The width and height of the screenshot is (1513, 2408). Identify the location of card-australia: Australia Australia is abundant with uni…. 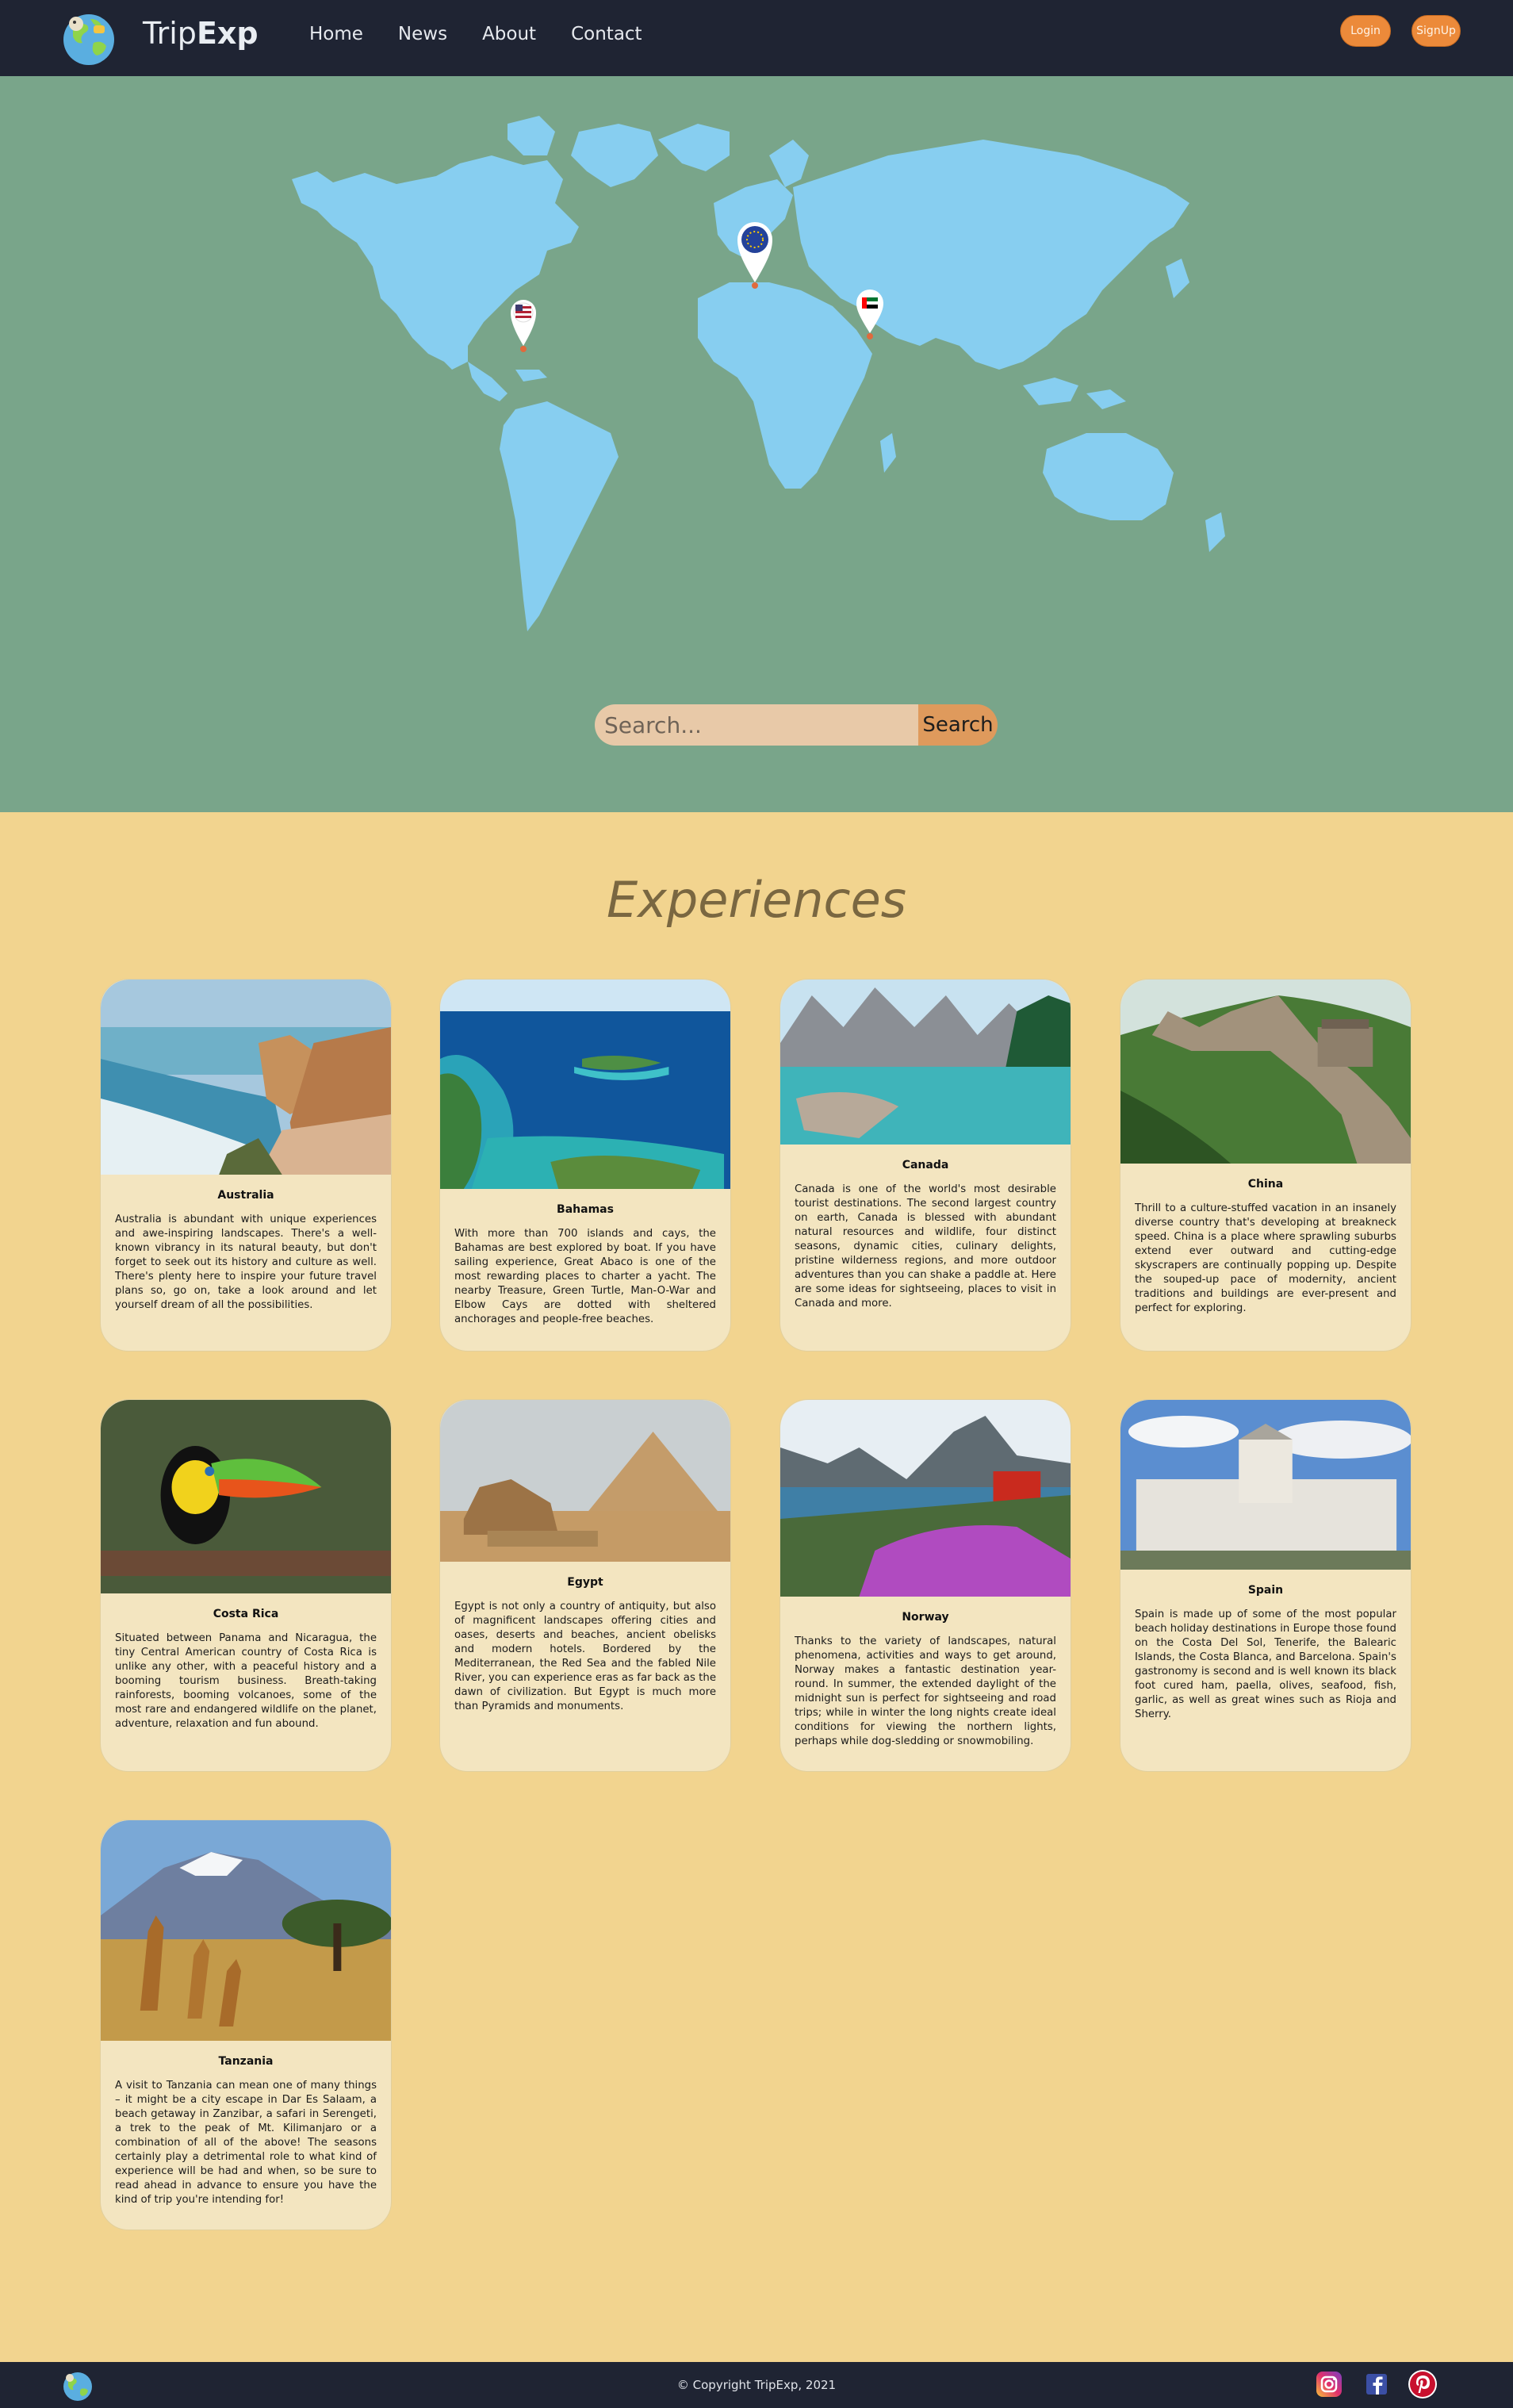
(246, 1165).